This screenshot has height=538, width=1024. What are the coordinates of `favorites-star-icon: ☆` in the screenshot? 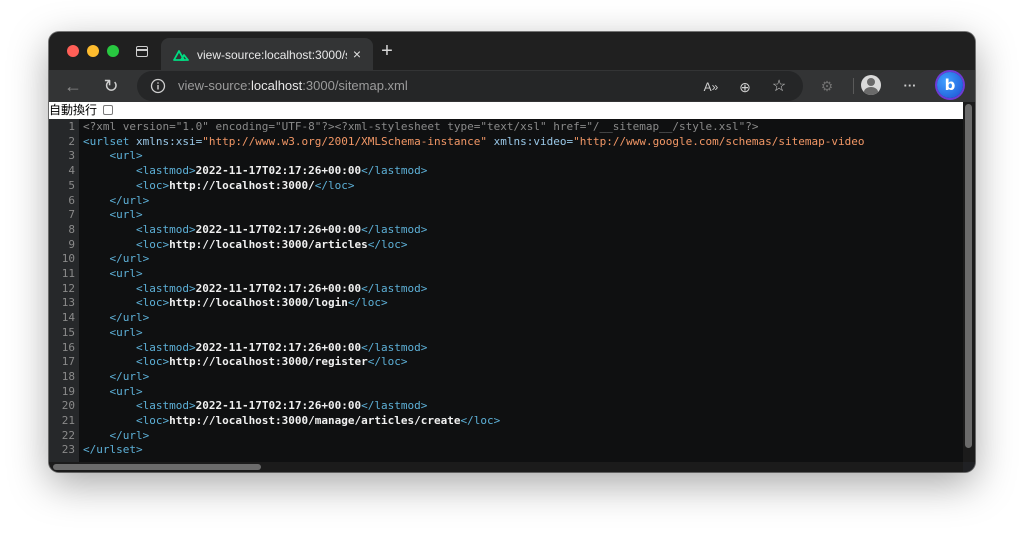 It's located at (779, 87).